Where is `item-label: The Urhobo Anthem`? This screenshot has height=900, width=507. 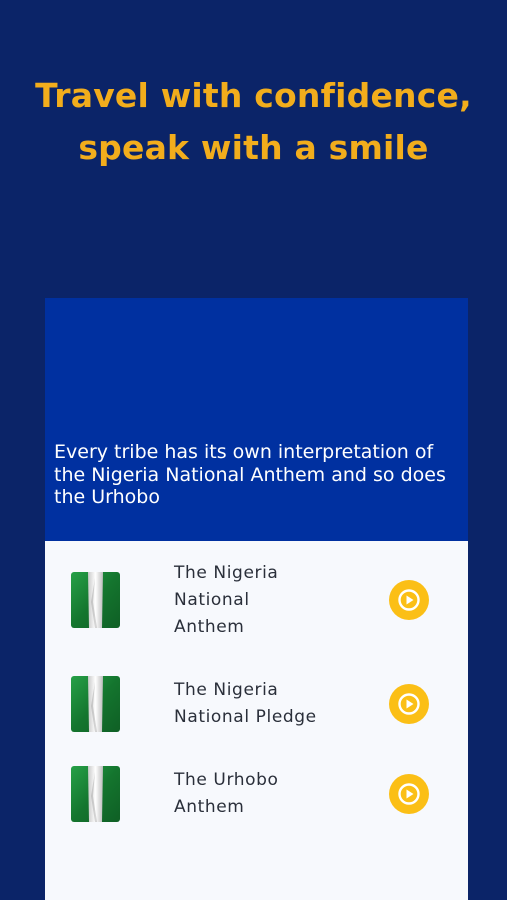 item-label: The Urhobo Anthem is located at coordinates (269, 794).